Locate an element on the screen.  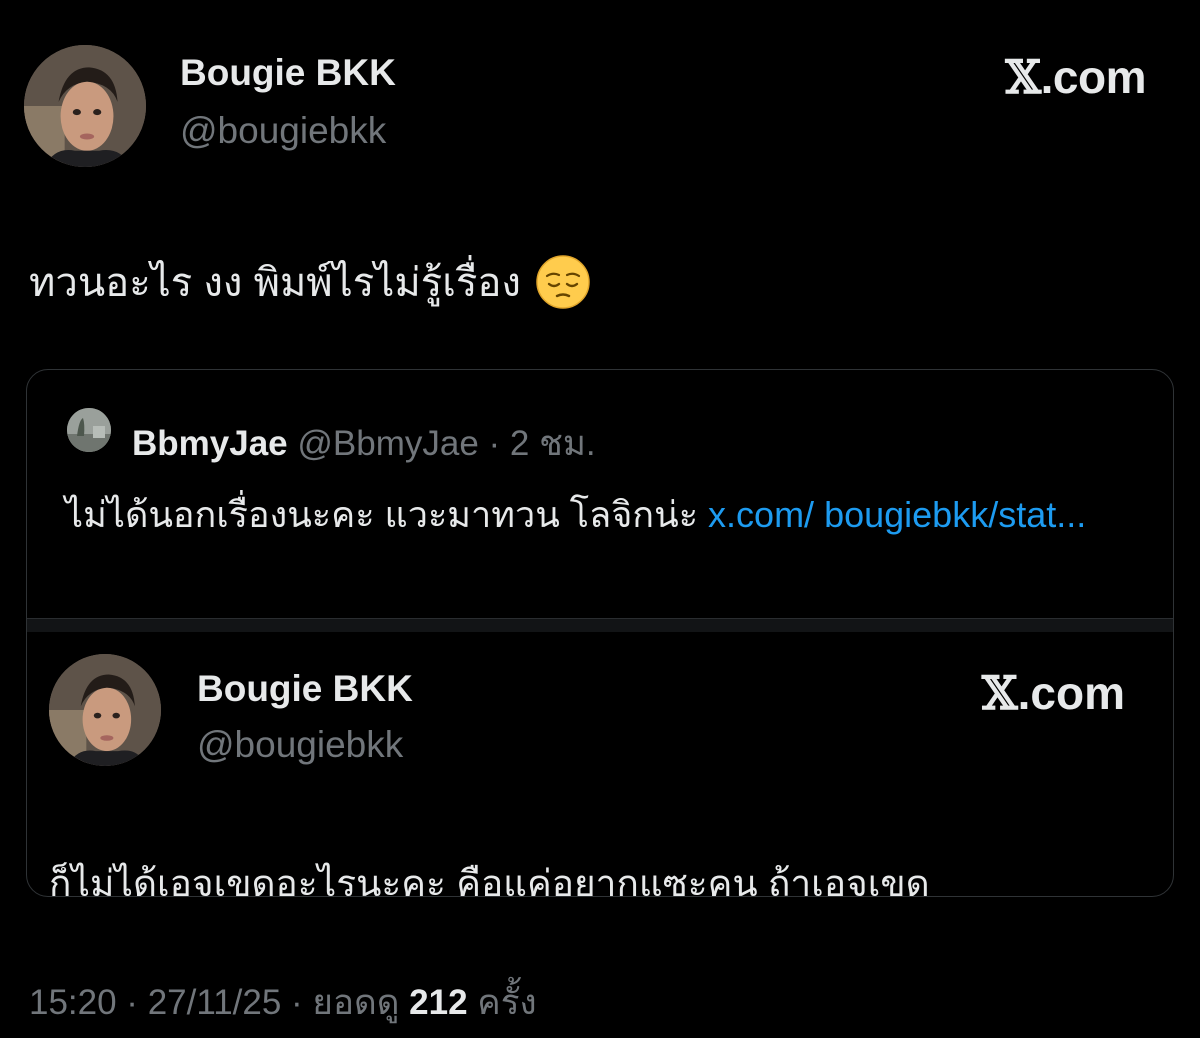
tweet-text-content: ทวนอะไร งง พิมพ์ไรไม่รู้เรื่อง is located at coordinates (275, 283).